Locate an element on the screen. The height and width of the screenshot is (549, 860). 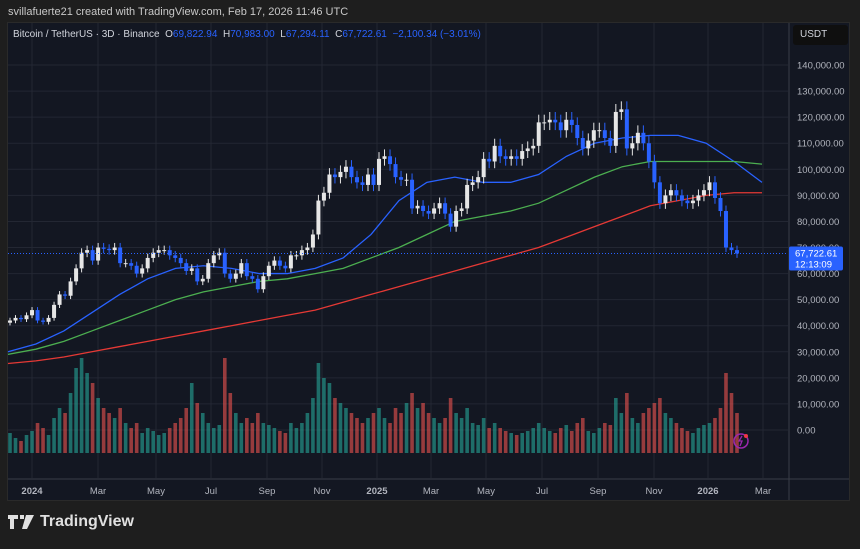
price-tick-label: 60,000.00 is located at coordinates (818, 274).